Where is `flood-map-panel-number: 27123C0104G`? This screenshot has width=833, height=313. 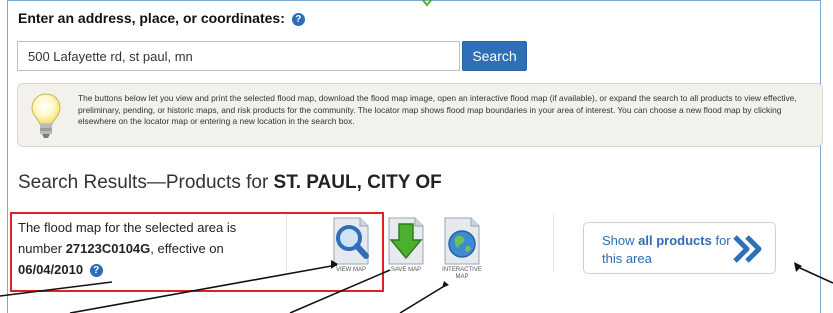 flood-map-panel-number: 27123C0104G is located at coordinates (108, 248).